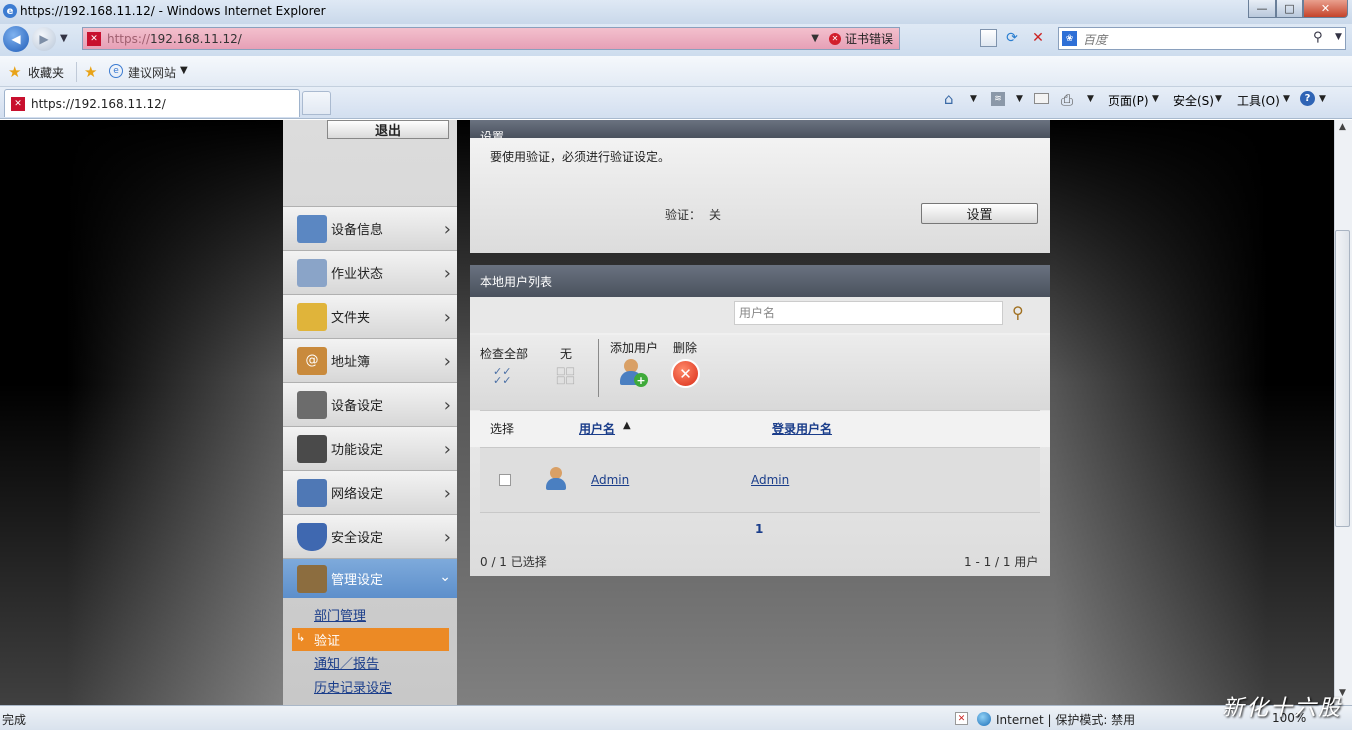  Describe the element at coordinates (815, 38) in the screenshot. I see `address-dropdown-icon: ▼` at that location.